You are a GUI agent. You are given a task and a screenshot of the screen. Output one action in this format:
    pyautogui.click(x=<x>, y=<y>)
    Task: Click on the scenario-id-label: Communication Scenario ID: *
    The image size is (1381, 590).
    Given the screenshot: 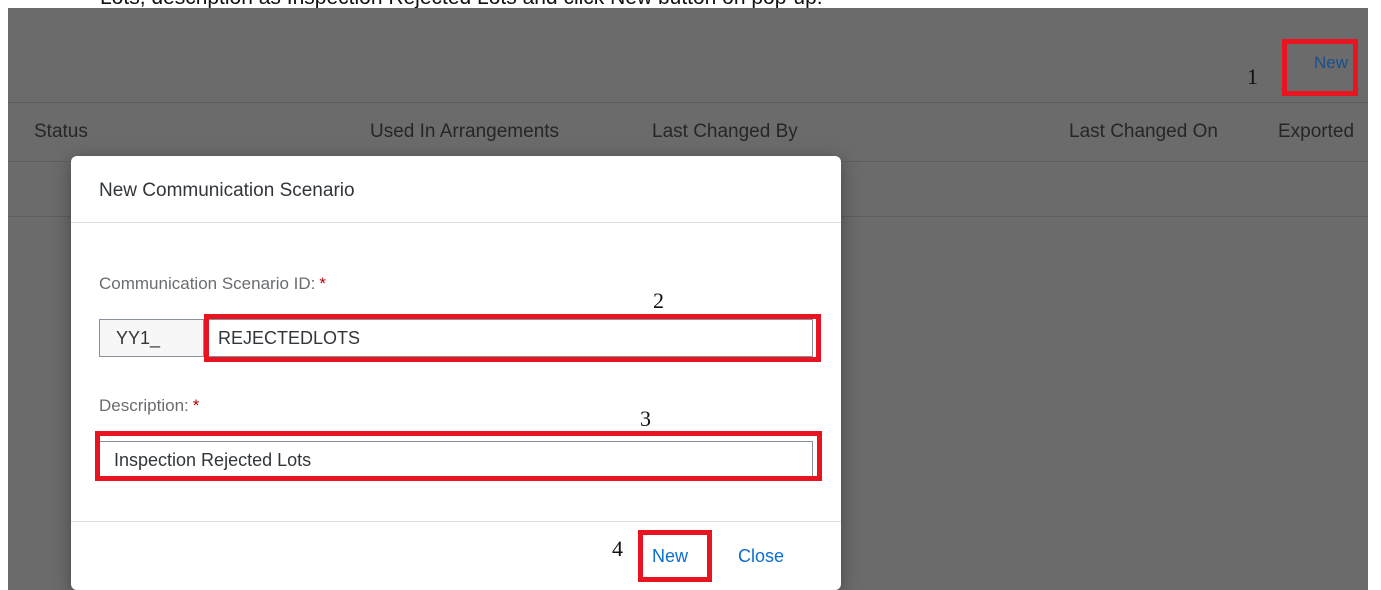 What is the action you would take?
    pyautogui.click(x=212, y=284)
    